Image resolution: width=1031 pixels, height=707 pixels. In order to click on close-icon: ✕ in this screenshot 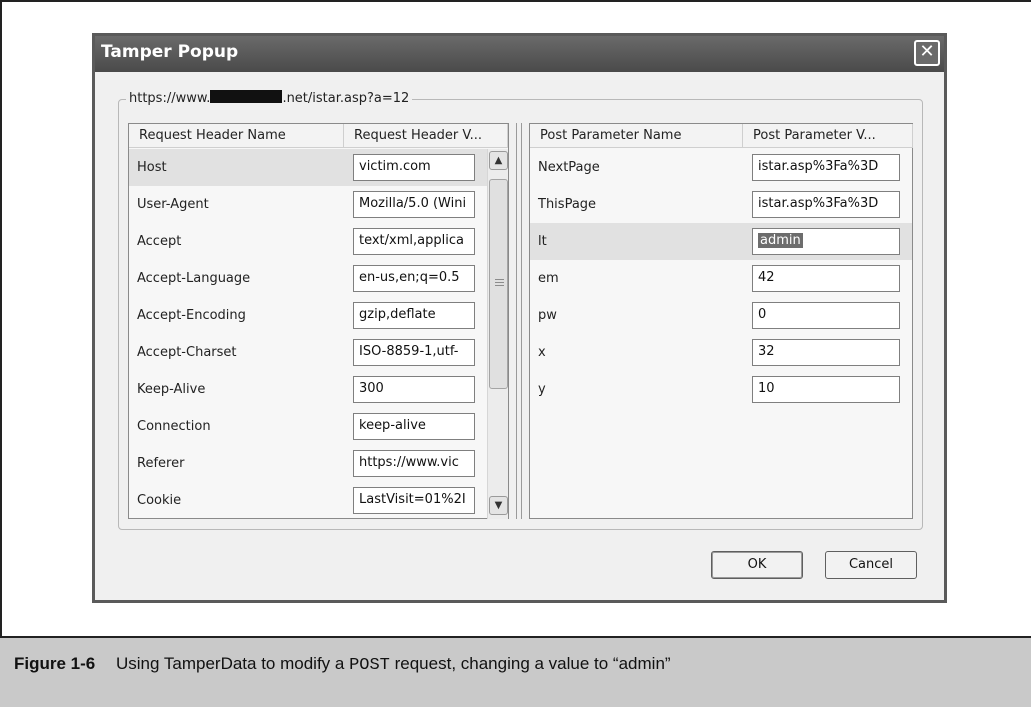, I will do `click(927, 51)`.